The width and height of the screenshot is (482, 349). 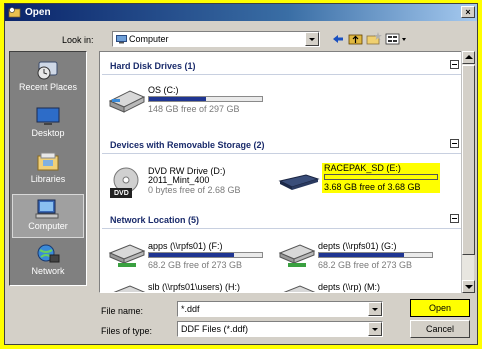 I want to click on drive-name: depts (\\rpfs01) (G:), so click(x=357, y=246).